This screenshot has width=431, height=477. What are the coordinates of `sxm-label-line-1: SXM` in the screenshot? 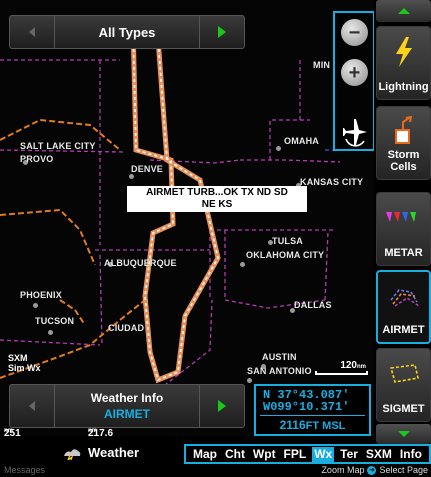 It's located at (18, 358).